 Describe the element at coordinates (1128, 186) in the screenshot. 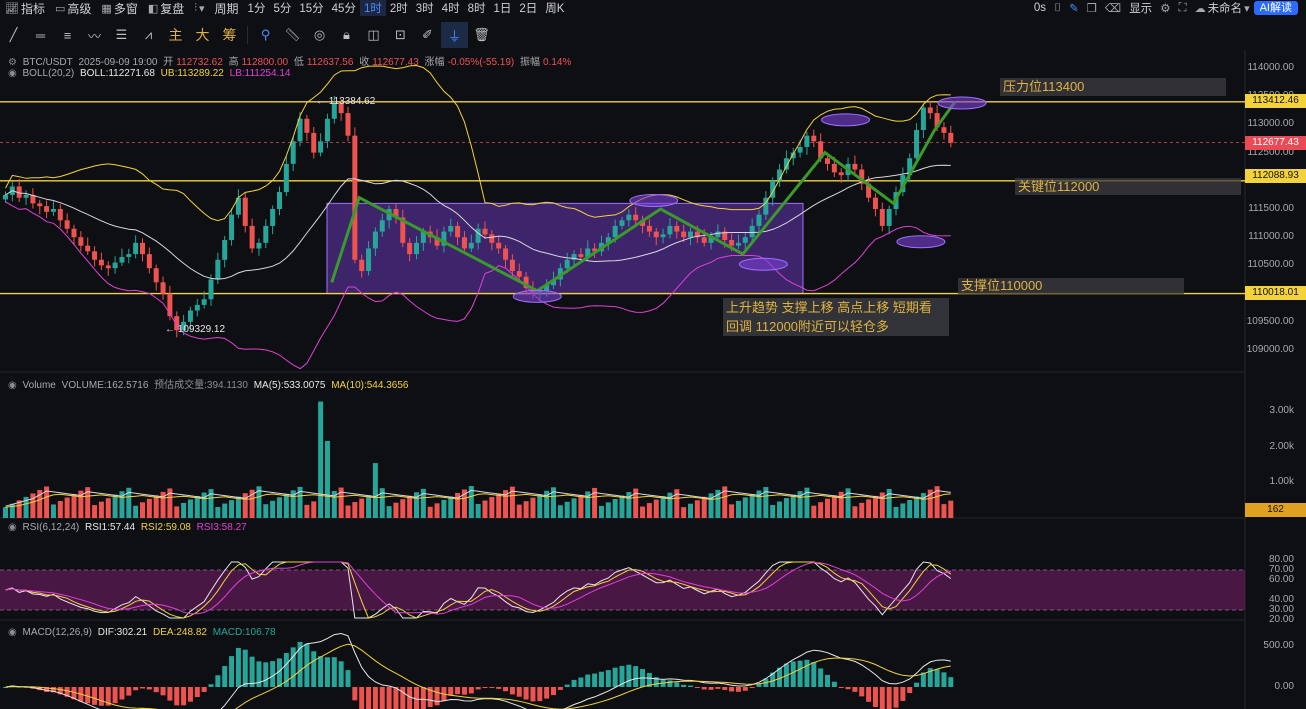

I see `key-annotation: 关键位112000` at that location.